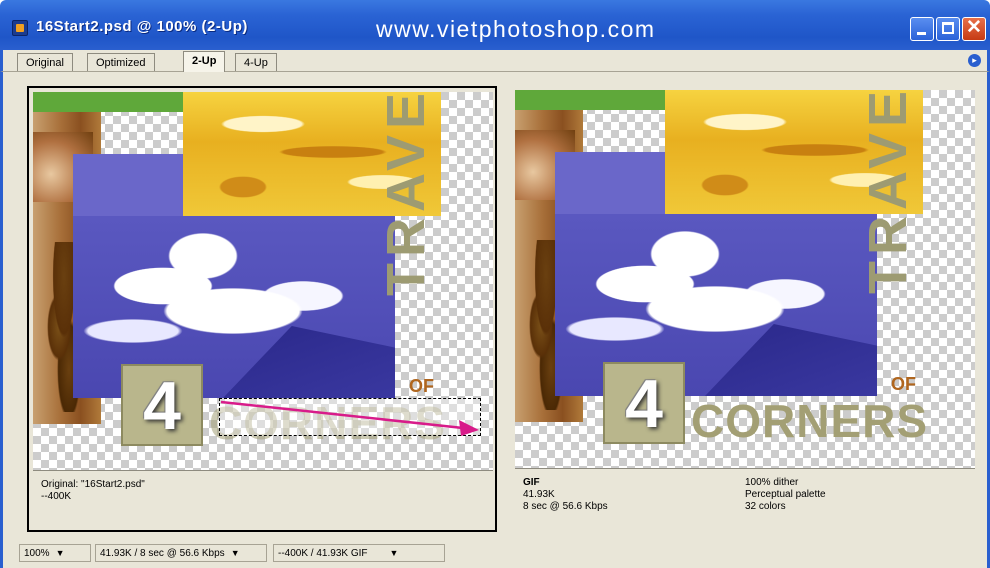  Describe the element at coordinates (45, 62) in the screenshot. I see `tab-original: Original` at that location.